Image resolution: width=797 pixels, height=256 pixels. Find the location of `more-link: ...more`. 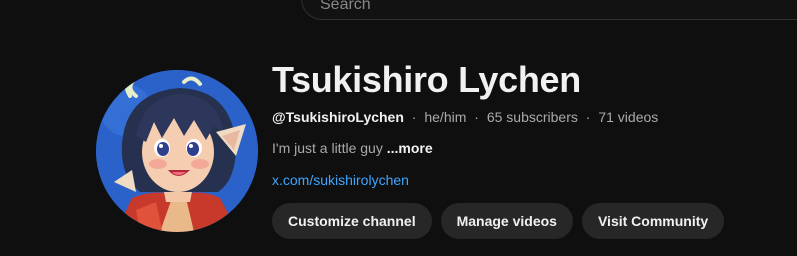

more-link: ...more is located at coordinates (410, 148).